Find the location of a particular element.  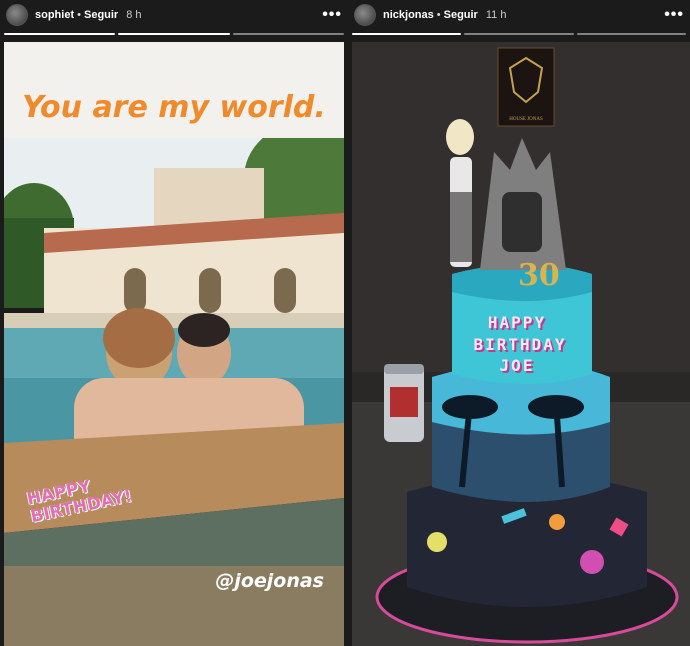

cake-text-line: JOE is located at coordinates (517, 365).